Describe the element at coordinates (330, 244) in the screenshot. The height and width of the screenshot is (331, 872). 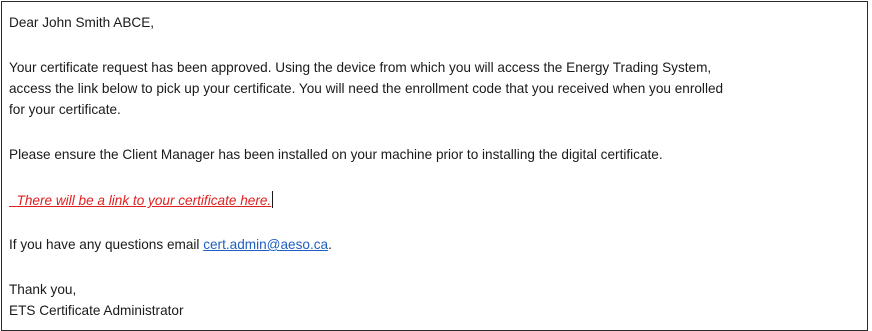
I see `questions-suffix: .` at that location.